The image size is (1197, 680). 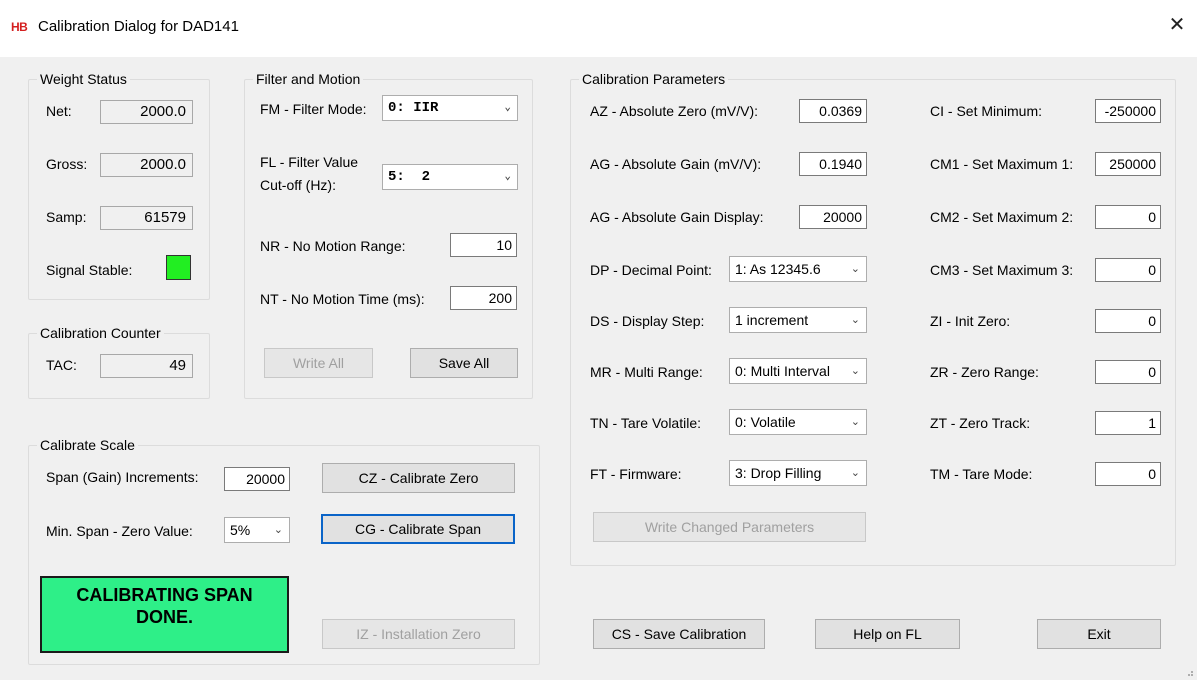 I want to click on calibration-status-banner: CALIBRATING SPAN DONE., so click(x=164, y=614).